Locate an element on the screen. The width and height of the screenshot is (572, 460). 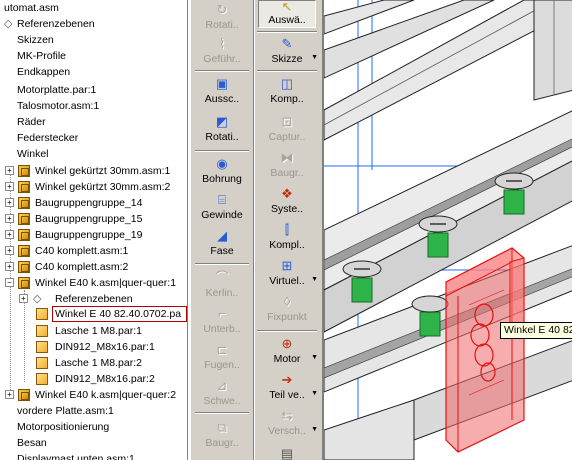
tree-item-reference-planes: ◇ Referenzebenen is located at coordinates (93, 24).